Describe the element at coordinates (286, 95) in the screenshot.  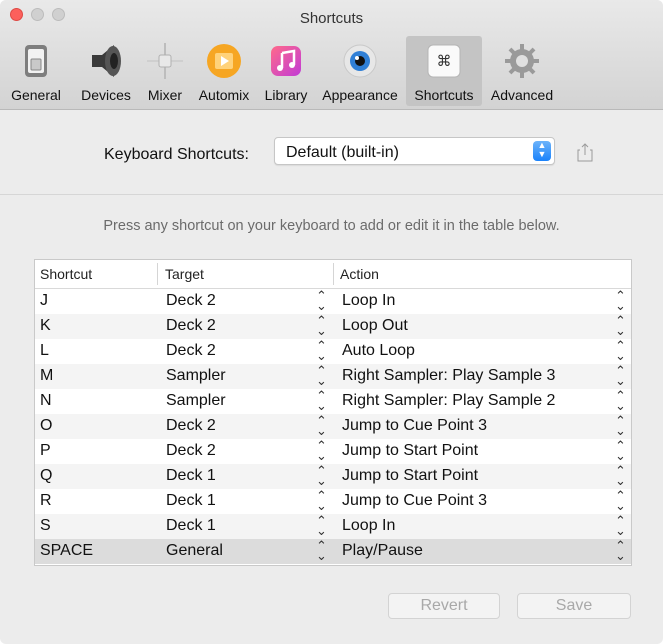
I see `tab-label: Library` at that location.